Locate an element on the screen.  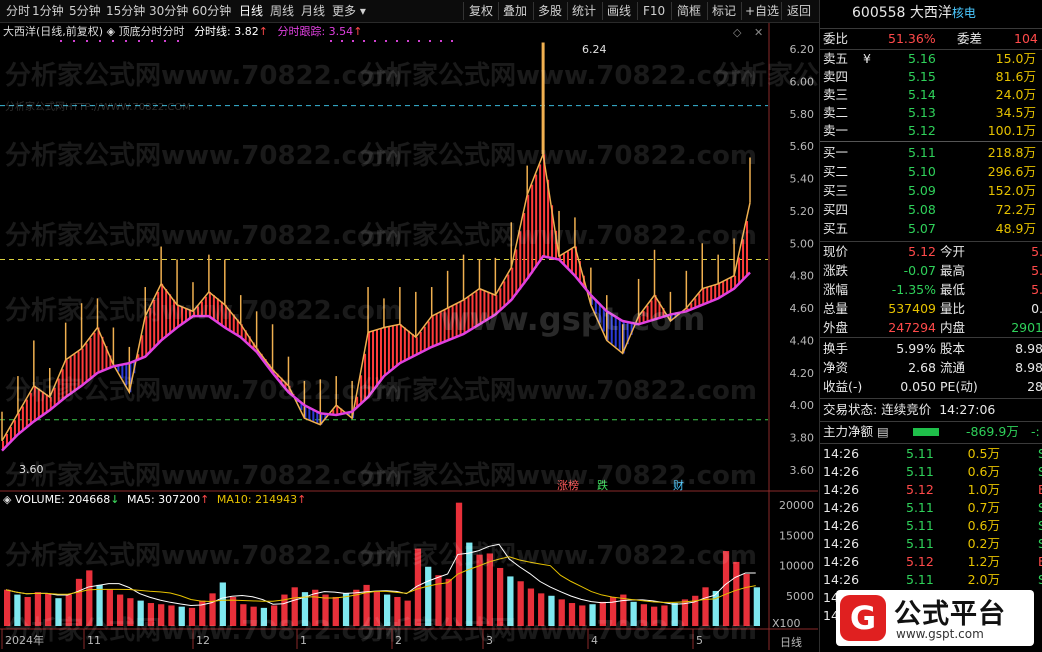
weibi-row: 委比 is located at coordinates (835, 39).